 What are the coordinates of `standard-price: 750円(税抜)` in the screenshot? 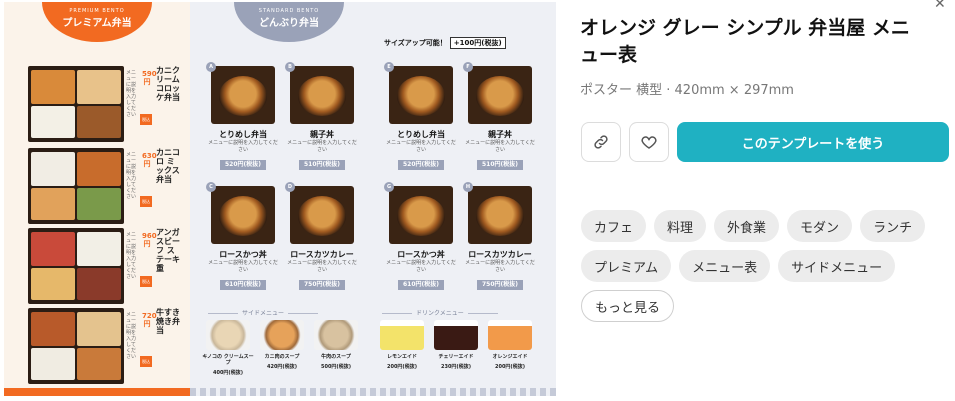 It's located at (322, 285).